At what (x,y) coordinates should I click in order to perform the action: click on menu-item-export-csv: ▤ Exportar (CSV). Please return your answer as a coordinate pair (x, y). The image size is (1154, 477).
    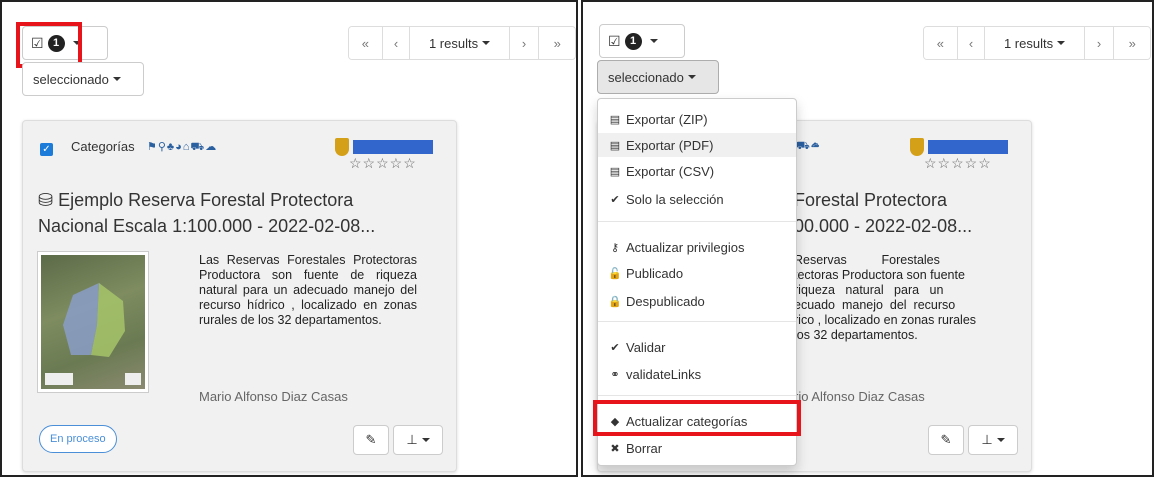
    Looking at the image, I should click on (697, 171).